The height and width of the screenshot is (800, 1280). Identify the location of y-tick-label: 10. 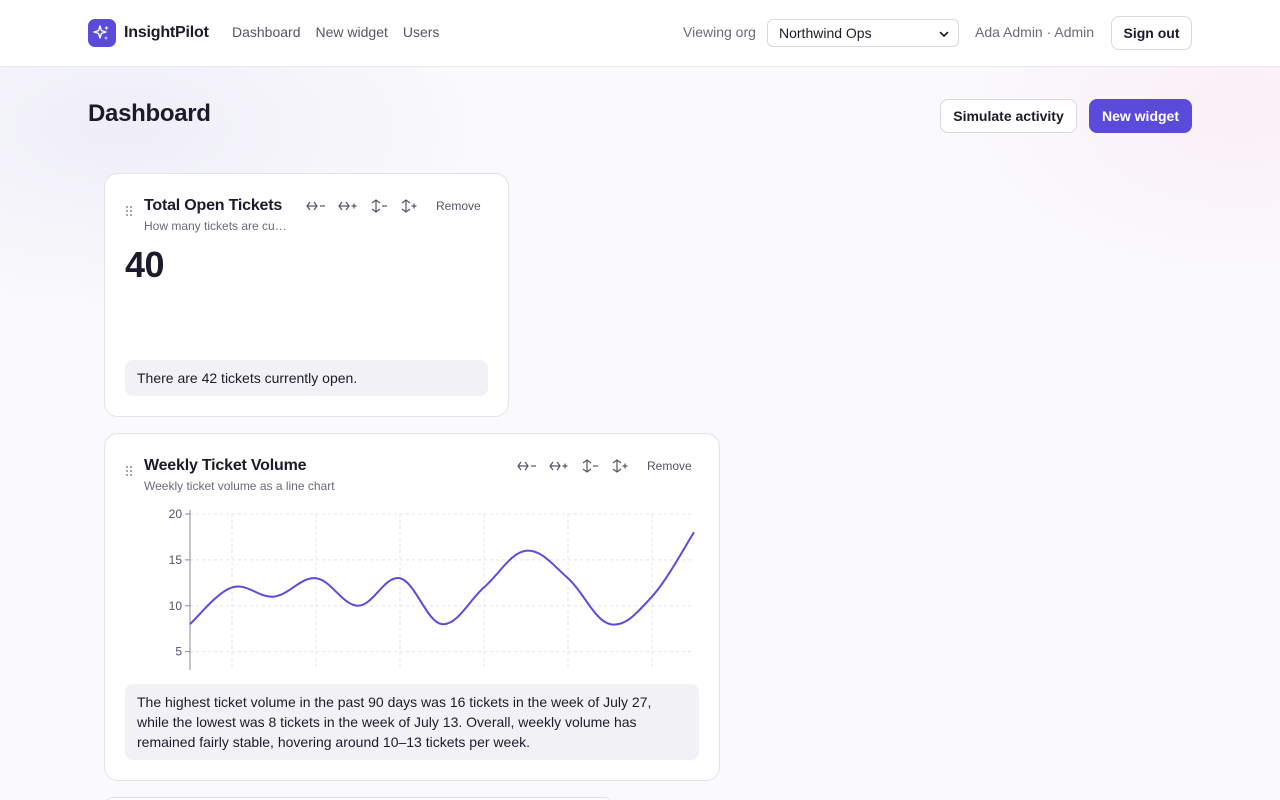
(176, 606).